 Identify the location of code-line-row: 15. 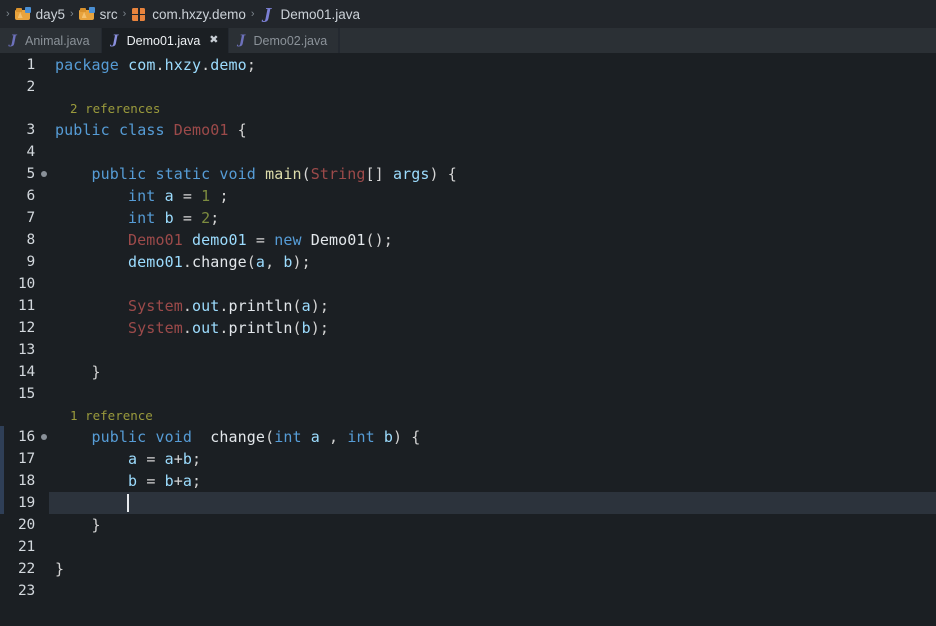
(468, 394).